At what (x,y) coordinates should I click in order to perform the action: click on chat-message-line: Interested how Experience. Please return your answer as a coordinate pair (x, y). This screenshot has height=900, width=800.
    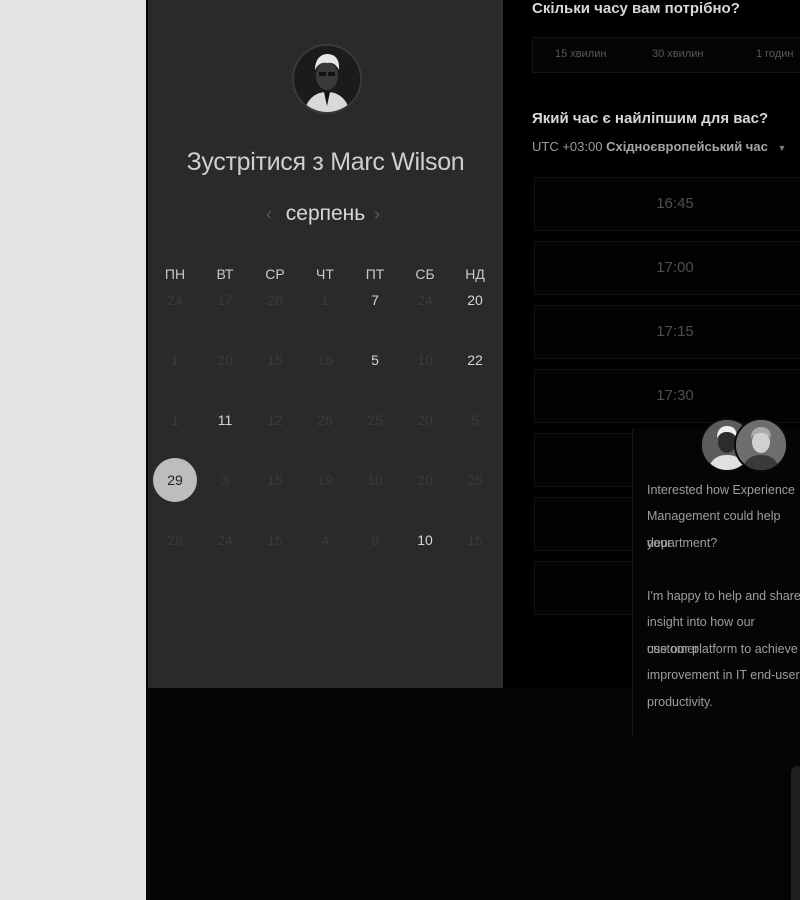
    Looking at the image, I should click on (721, 490).